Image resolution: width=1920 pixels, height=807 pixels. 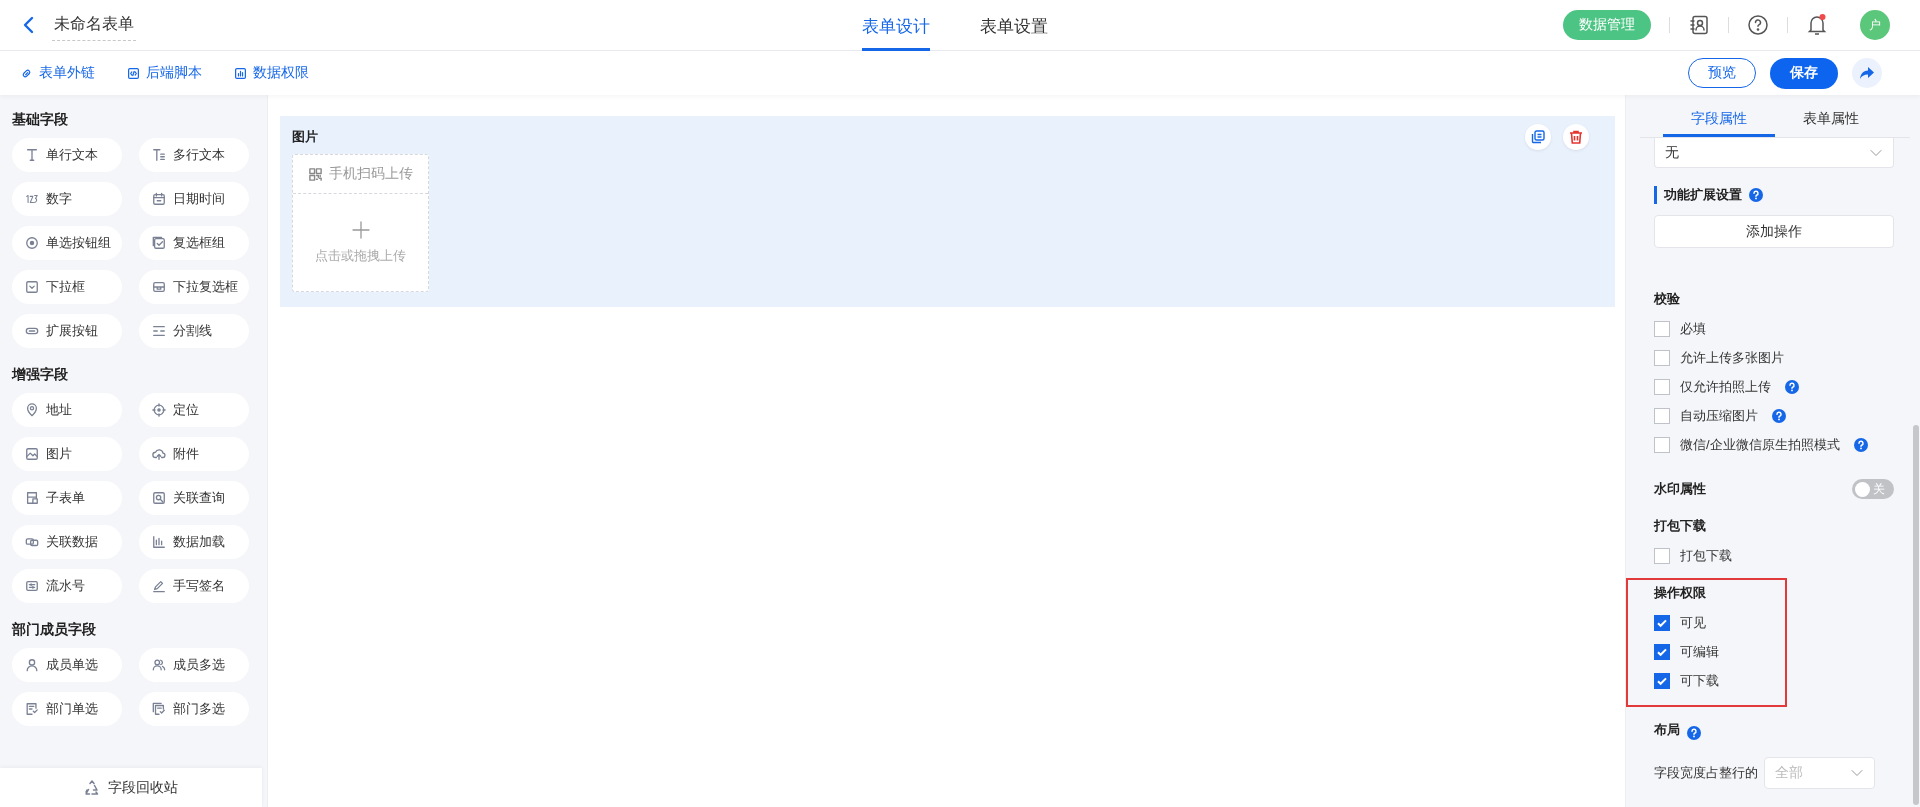 I want to click on section-title: 水印属性, so click(x=1680, y=489).